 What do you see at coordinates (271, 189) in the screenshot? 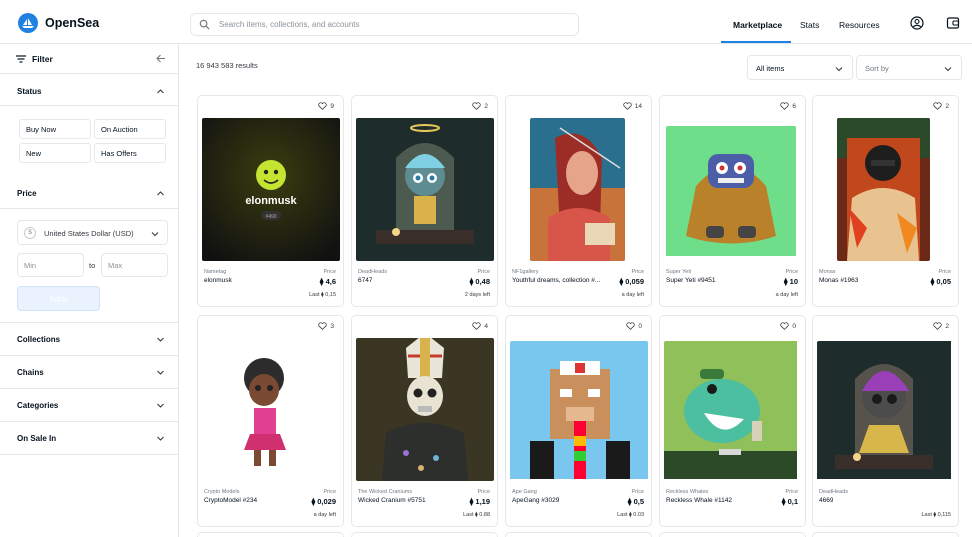
I see `nft-image: #490 elonmusk` at bounding box center [271, 189].